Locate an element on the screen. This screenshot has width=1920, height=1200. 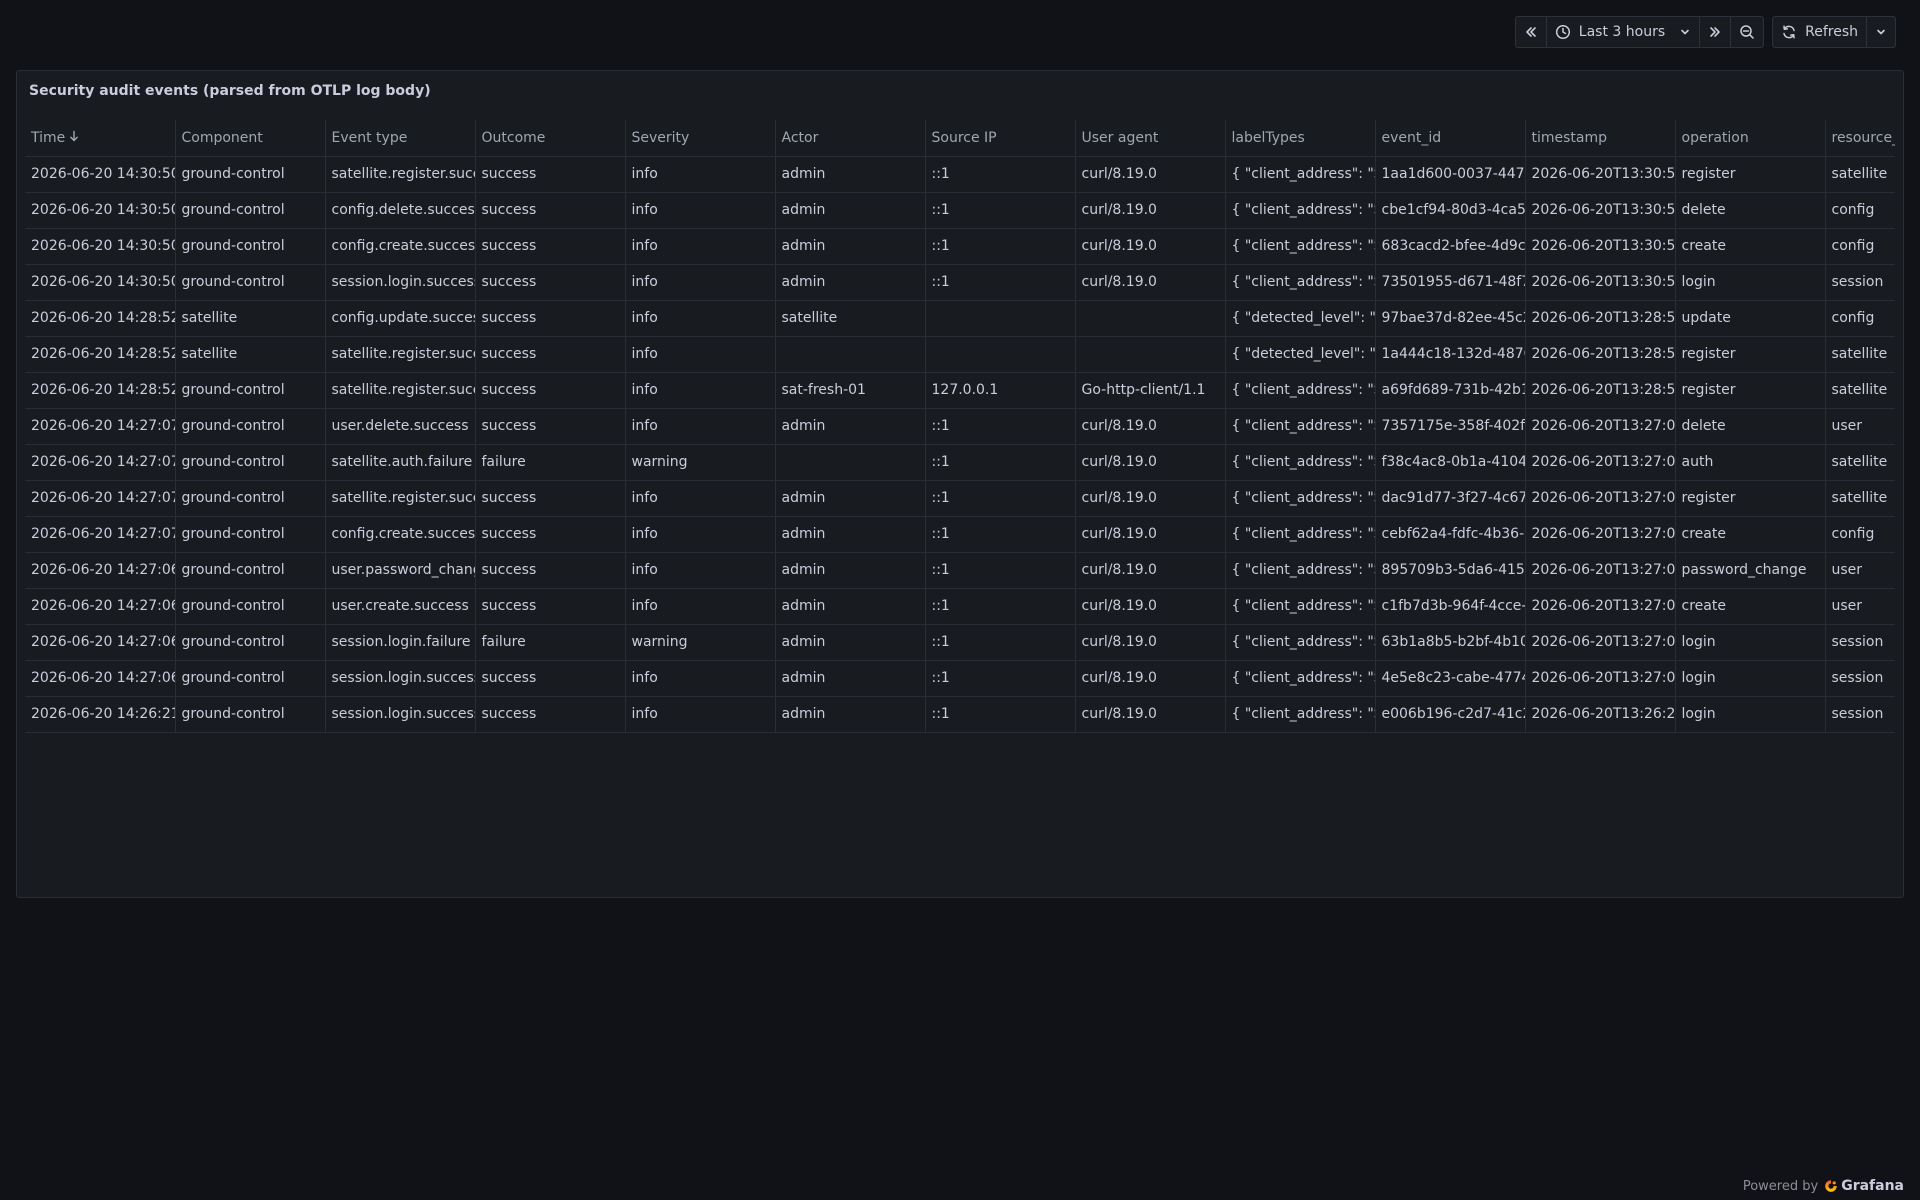
column-header-label: resource_ is located at coordinates (1863, 137).